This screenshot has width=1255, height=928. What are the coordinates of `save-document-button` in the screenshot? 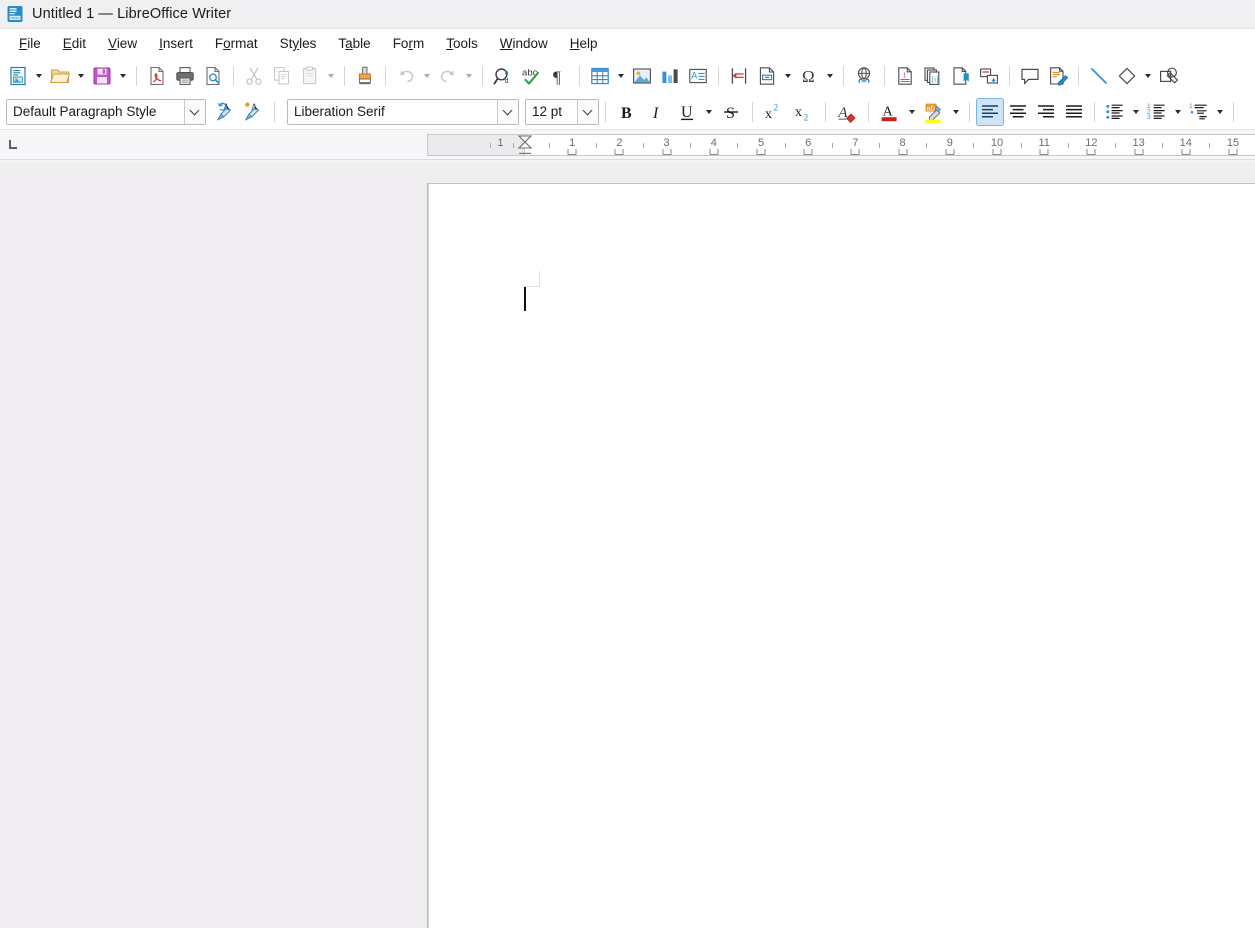 It's located at (102, 76).